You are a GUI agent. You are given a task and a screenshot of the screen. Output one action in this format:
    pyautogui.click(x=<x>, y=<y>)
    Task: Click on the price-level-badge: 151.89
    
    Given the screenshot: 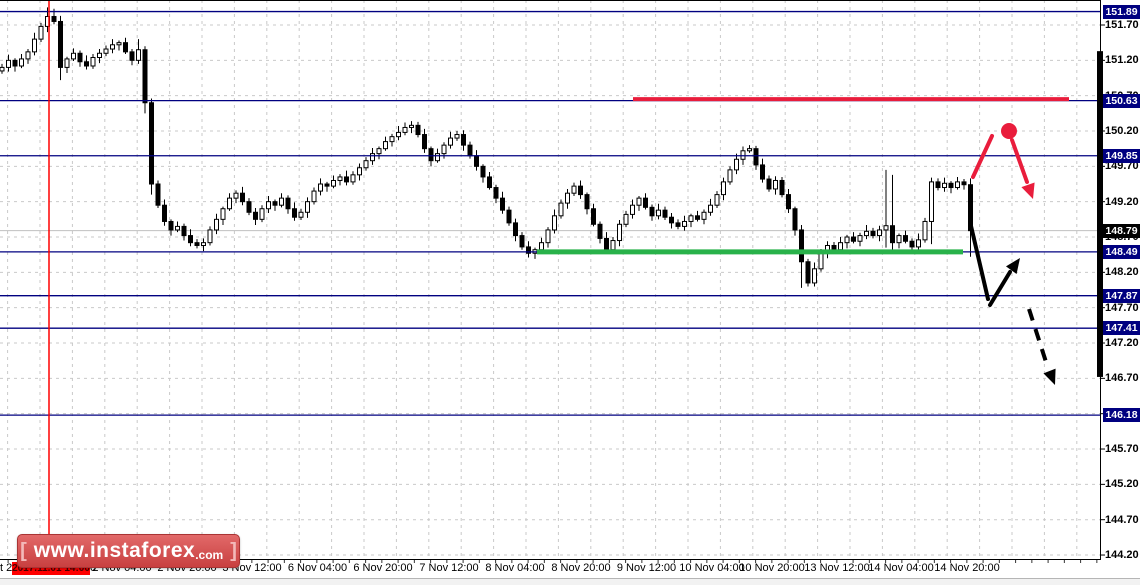 What is the action you would take?
    pyautogui.click(x=1121, y=11)
    